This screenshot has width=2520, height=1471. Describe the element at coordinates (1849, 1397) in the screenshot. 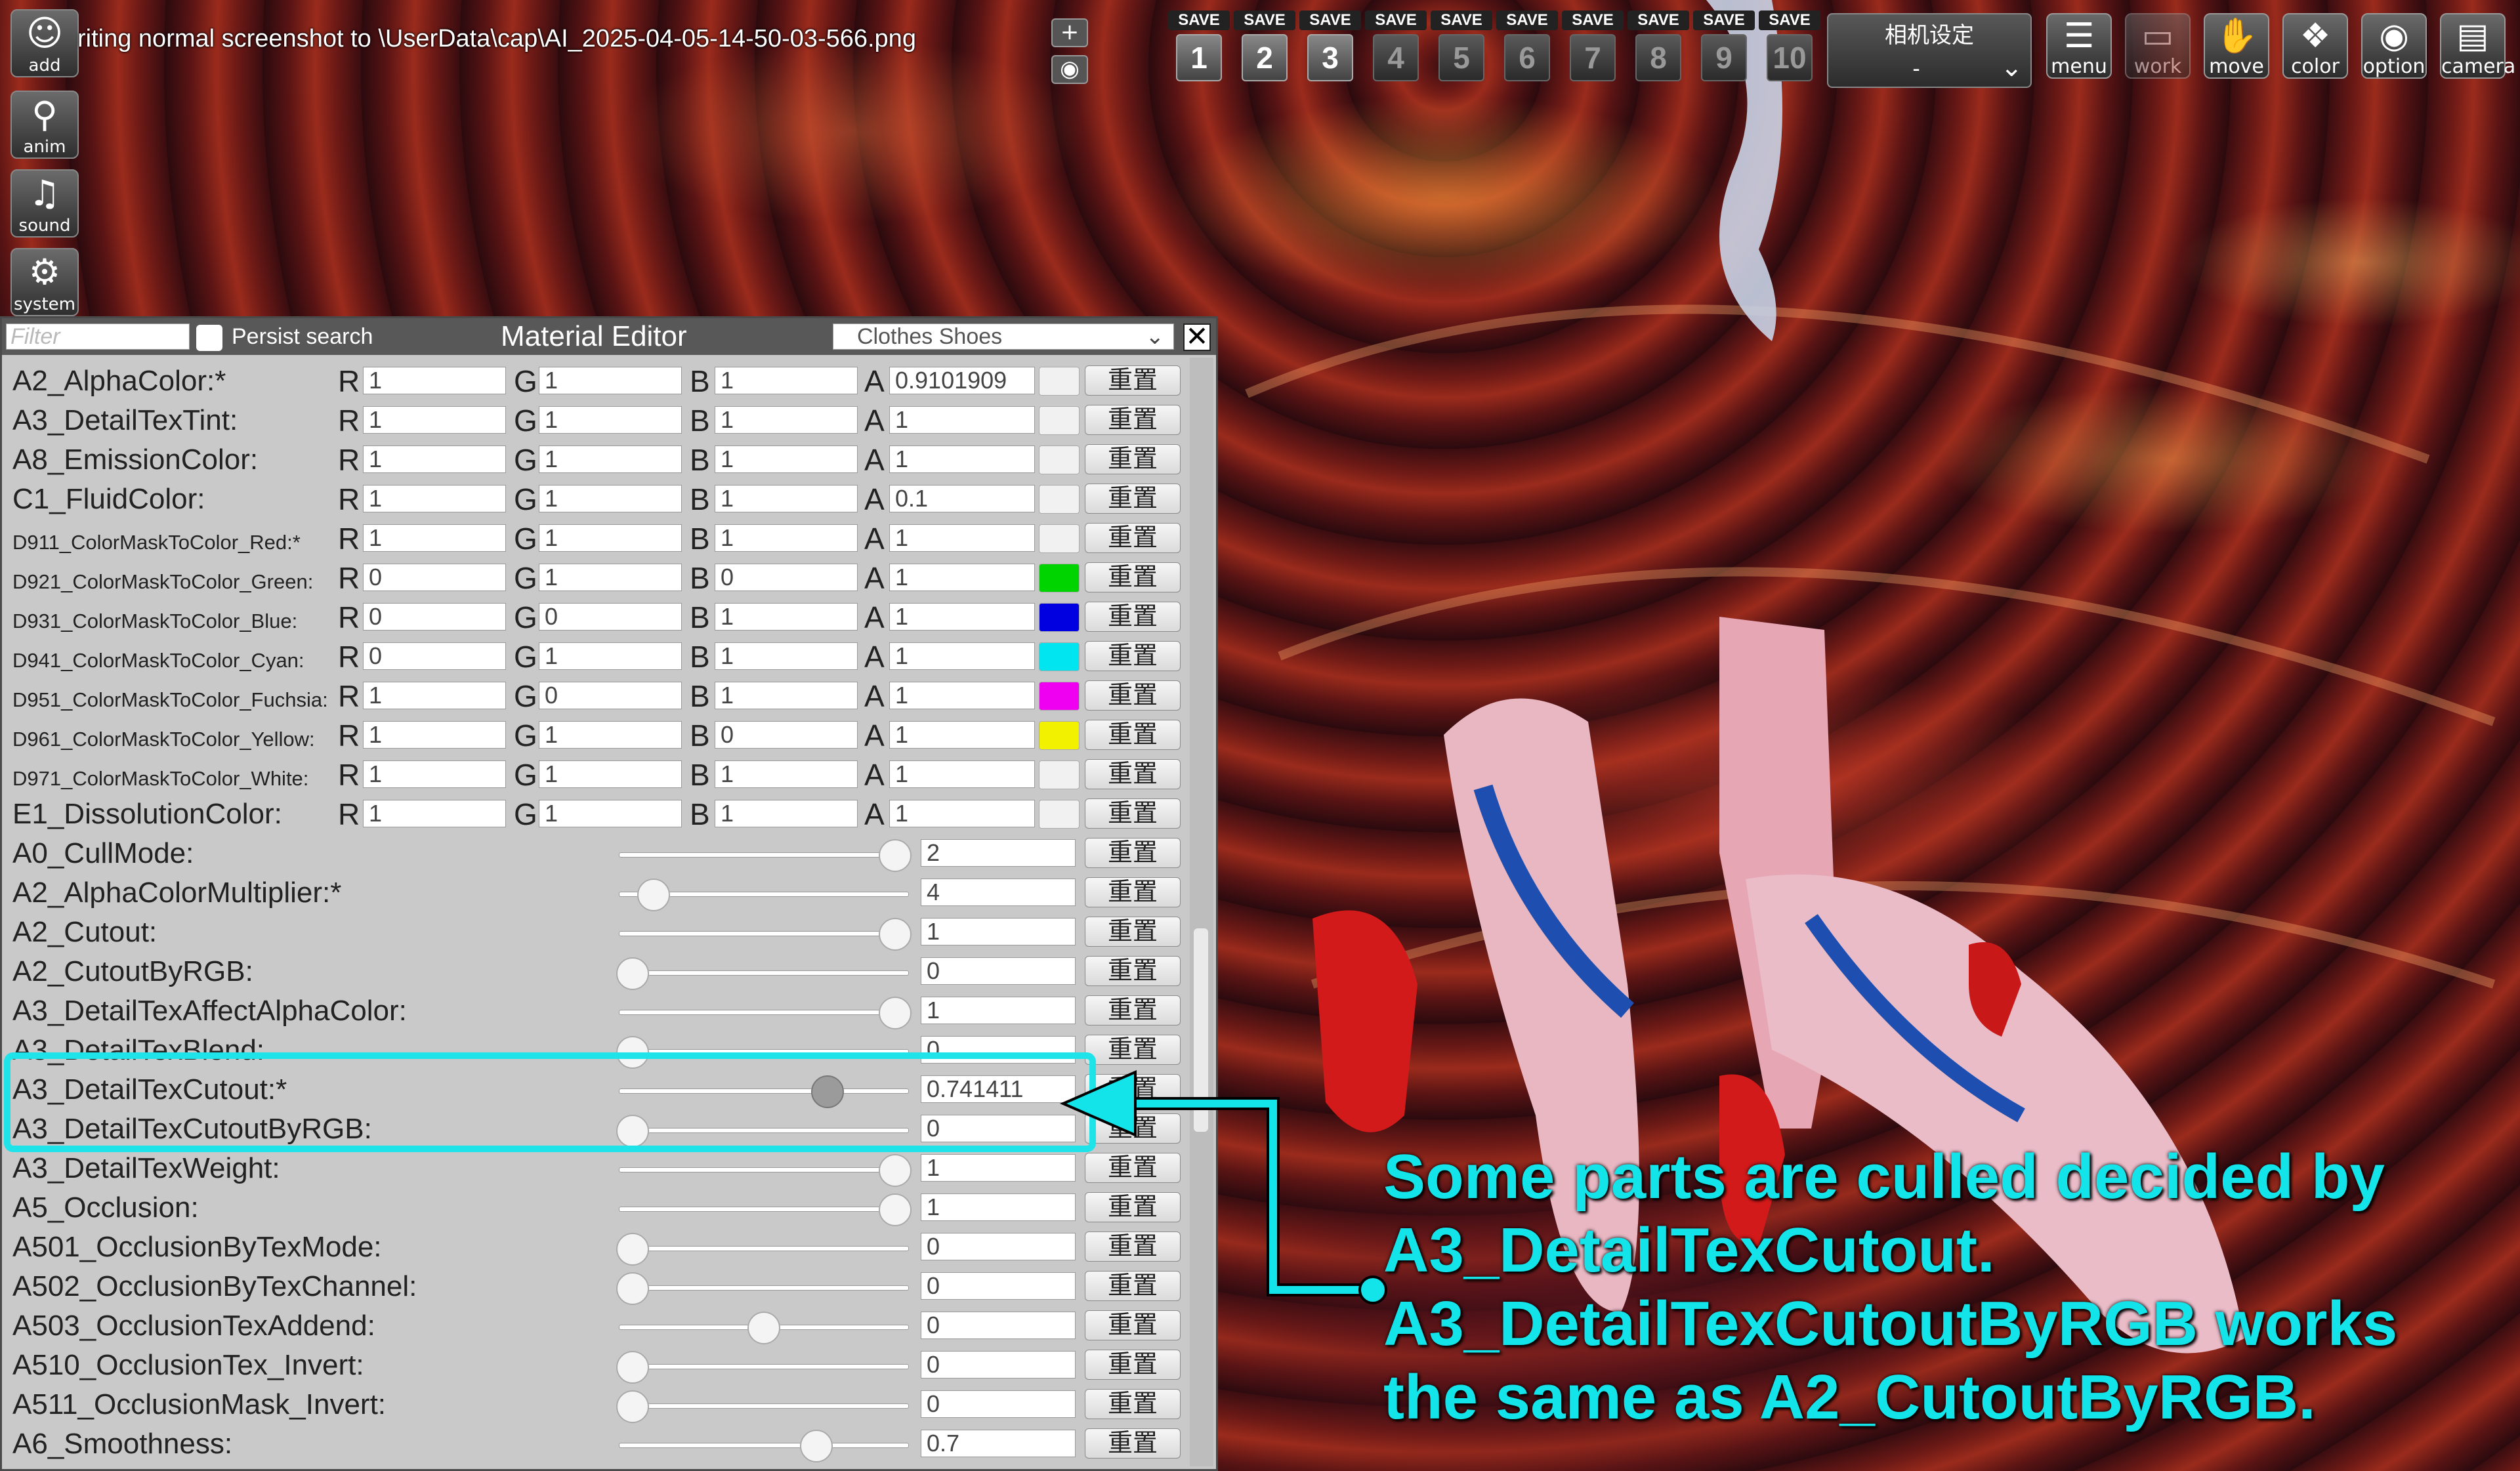

I see `annotation-line-4: the same as A2_CutoutByRGB.` at that location.